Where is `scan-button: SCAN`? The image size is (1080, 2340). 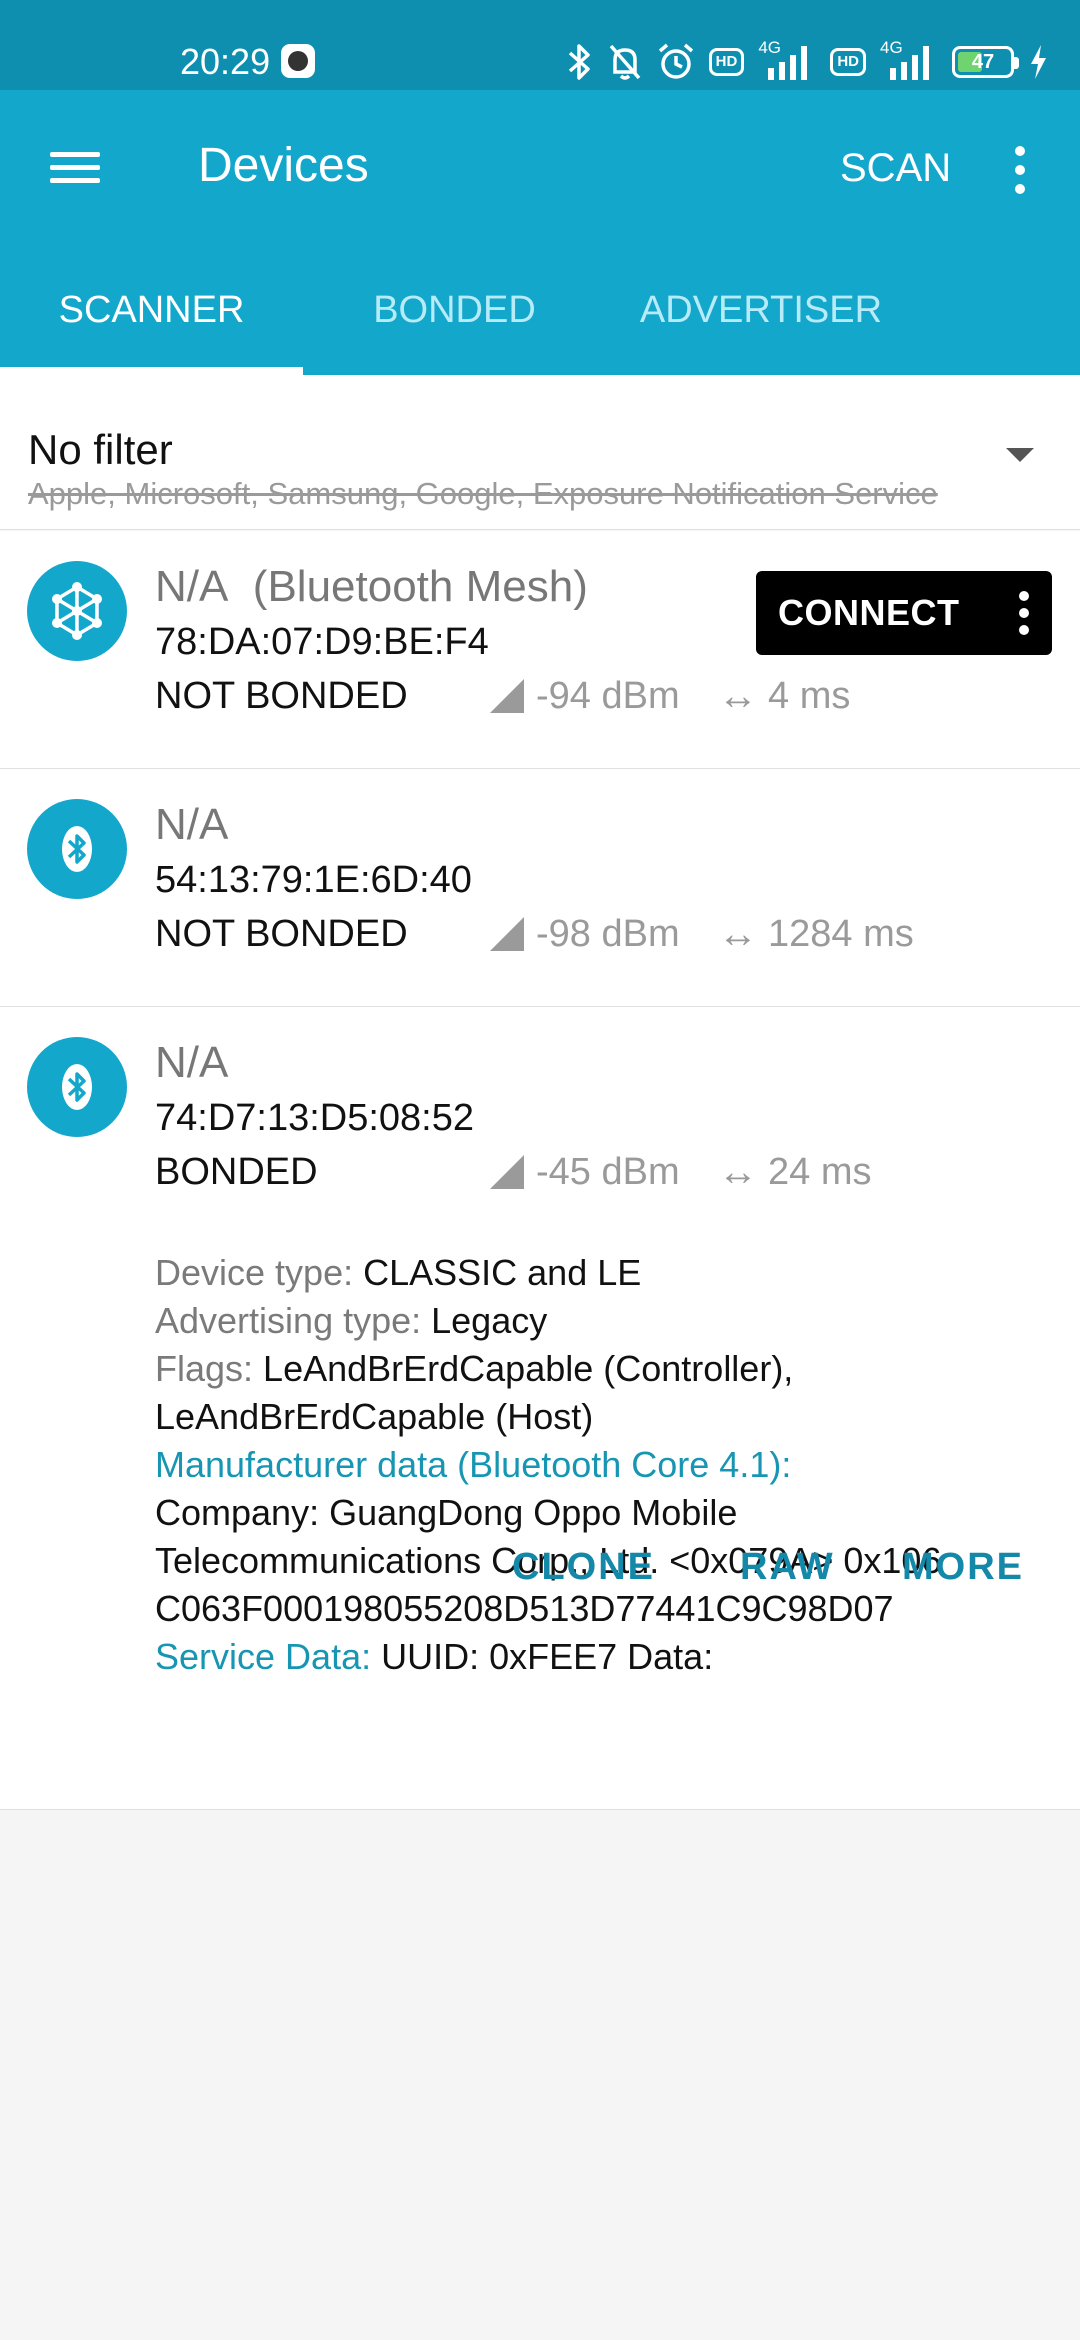
scan-button: SCAN is located at coordinates (895, 168).